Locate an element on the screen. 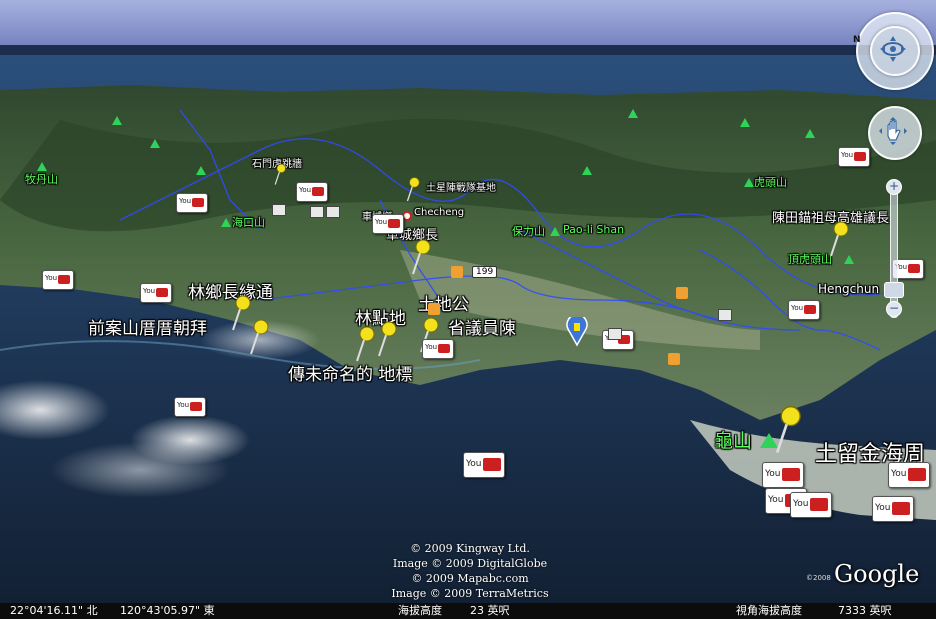 This screenshot has height=619, width=936. copyright-line: © 2009 Mapabc.com is located at coordinates (470, 578).